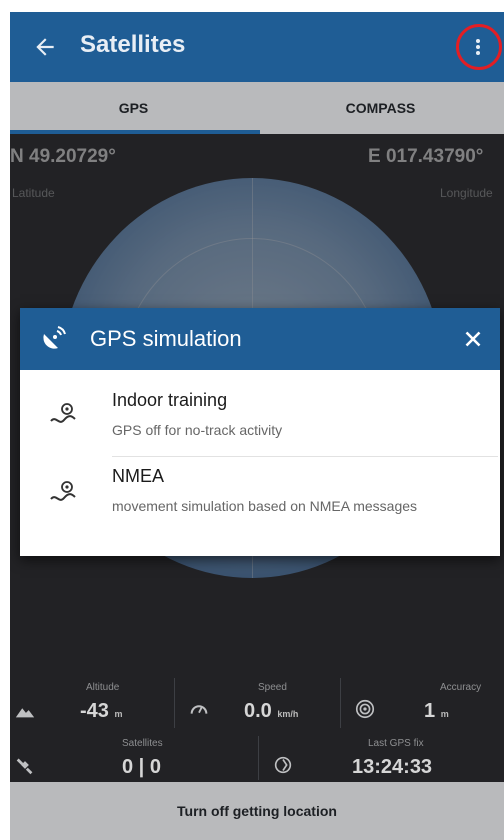  Describe the element at coordinates (133, 44) in the screenshot. I see `page-title: Satellites` at that location.